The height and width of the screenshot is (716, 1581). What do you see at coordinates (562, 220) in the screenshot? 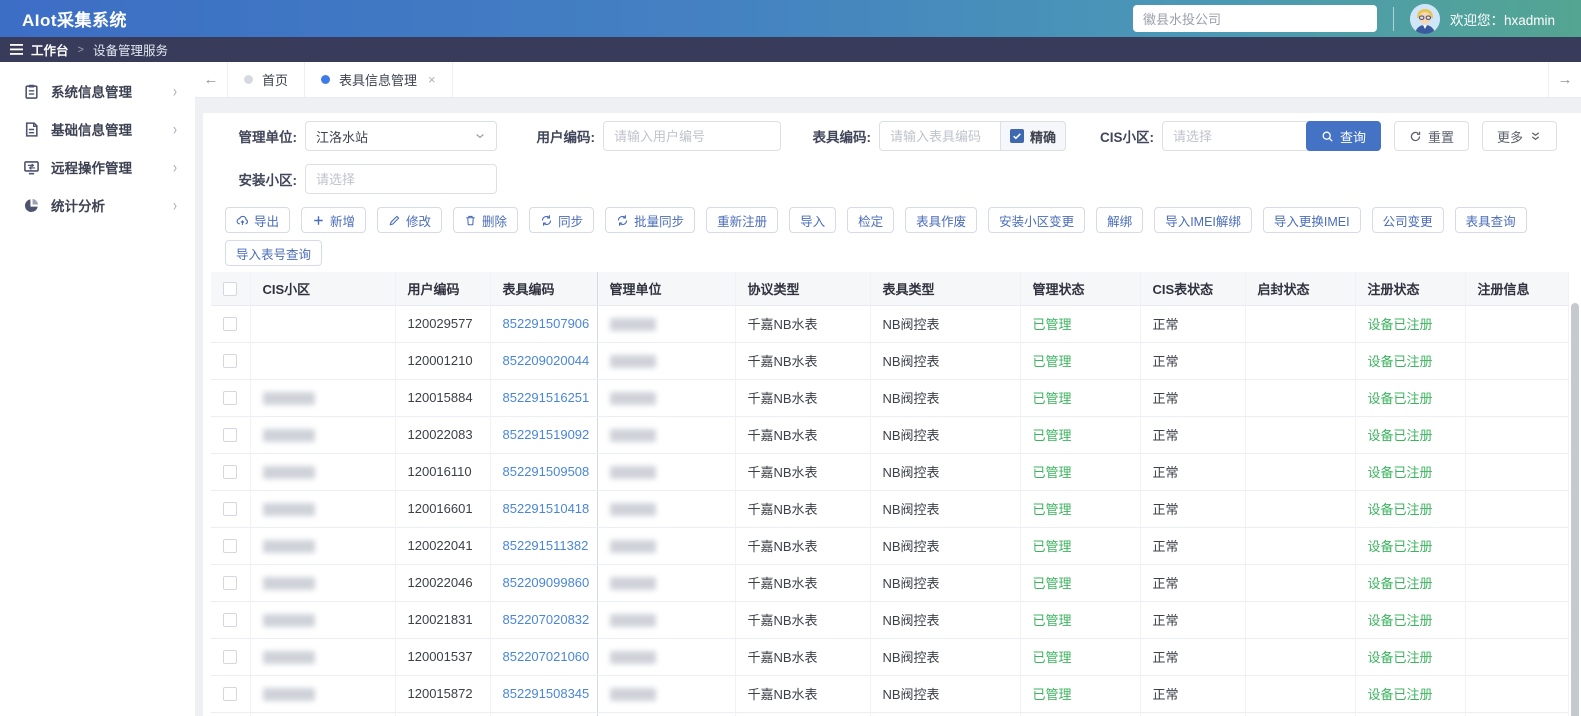
I see `toolbar-button-同步: 同步` at bounding box center [562, 220].